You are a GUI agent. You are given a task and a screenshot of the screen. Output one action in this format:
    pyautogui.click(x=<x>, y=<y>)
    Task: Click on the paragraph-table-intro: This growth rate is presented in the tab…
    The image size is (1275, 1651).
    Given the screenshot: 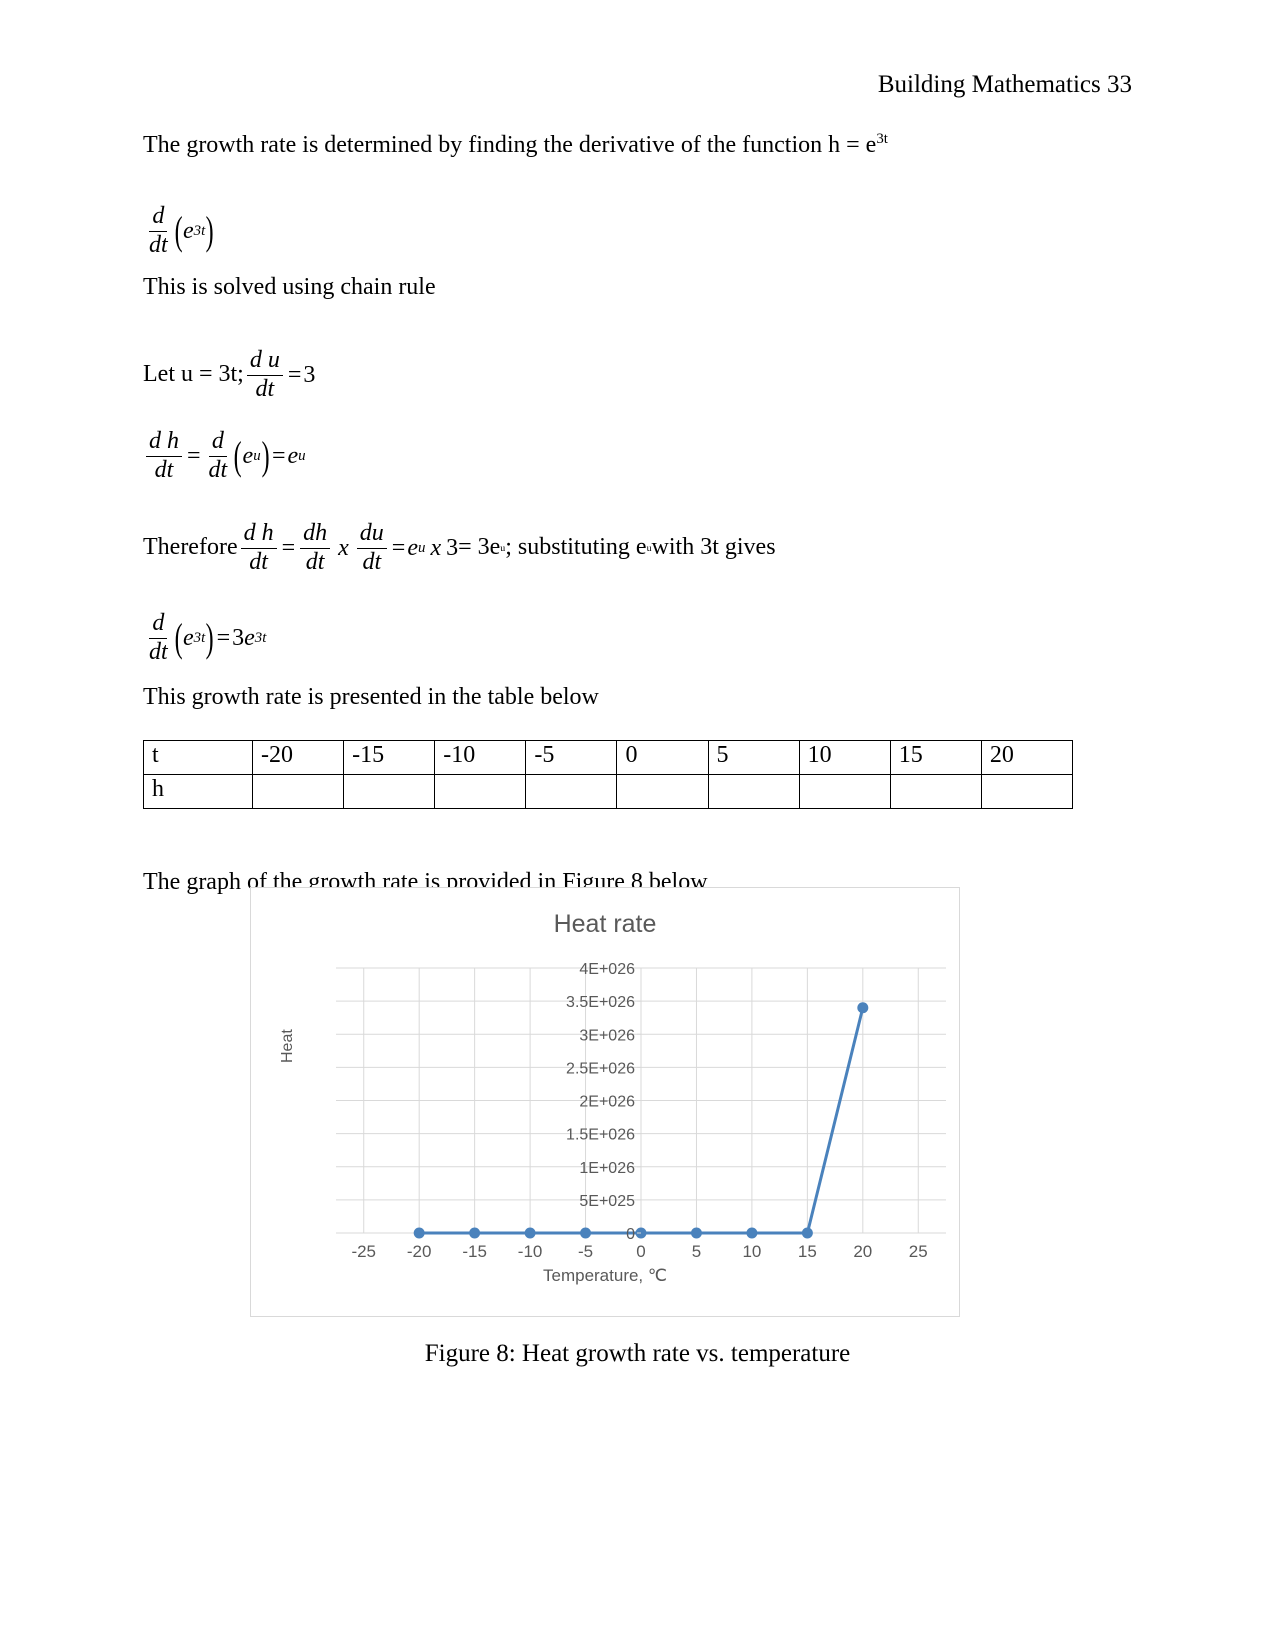 What is the action you would take?
    pyautogui.click(x=371, y=697)
    